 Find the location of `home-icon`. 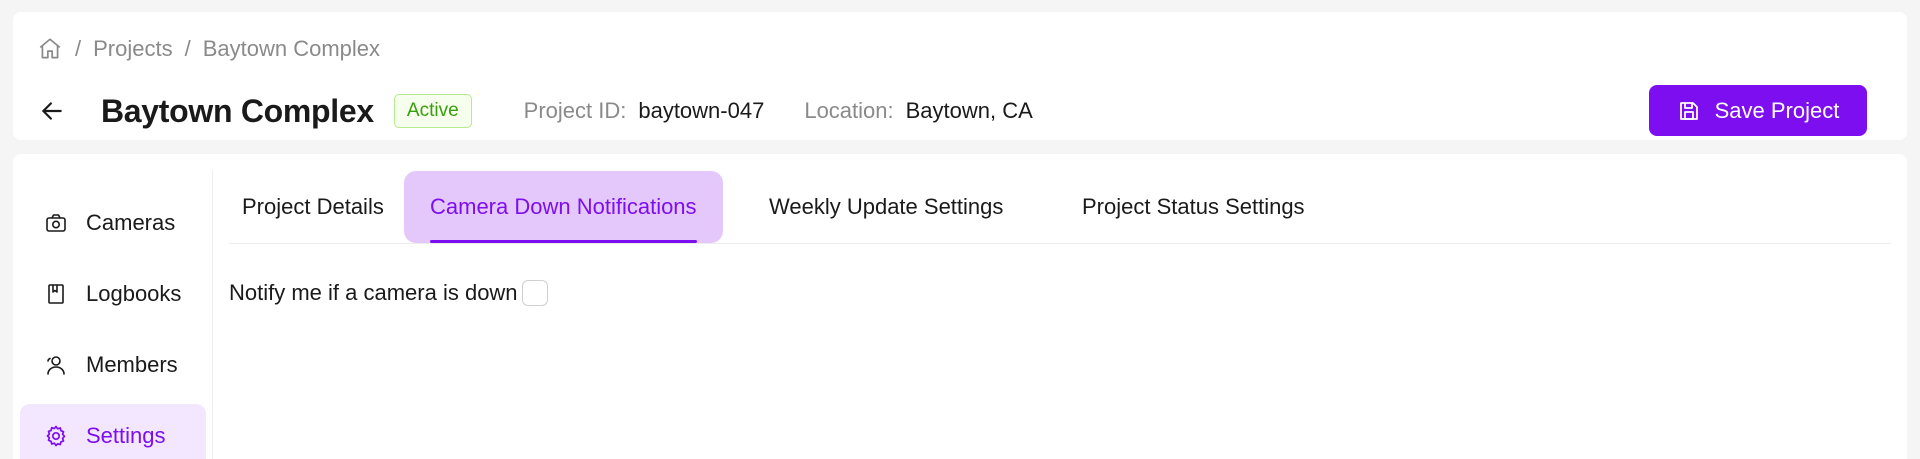

home-icon is located at coordinates (50, 49).